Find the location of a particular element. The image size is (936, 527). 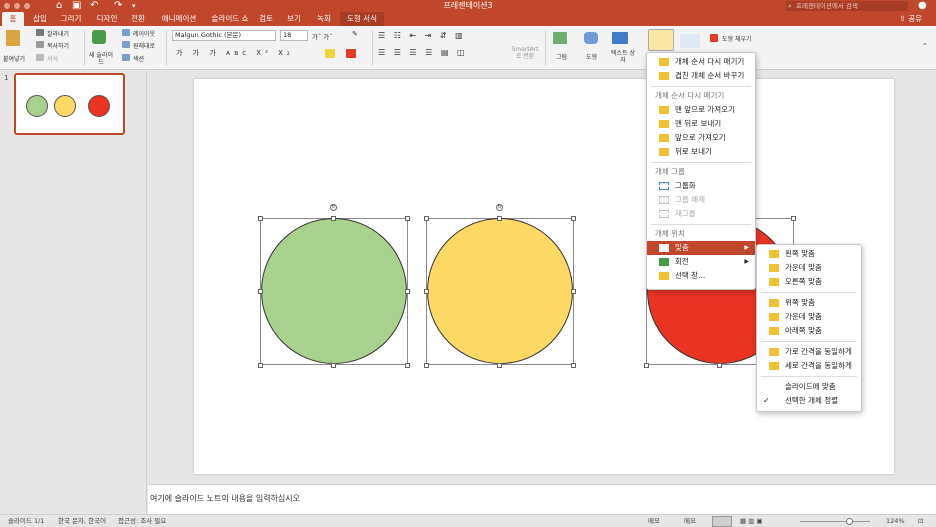

language-status: 한국 문자, 한국어 is located at coordinates (82, 521).